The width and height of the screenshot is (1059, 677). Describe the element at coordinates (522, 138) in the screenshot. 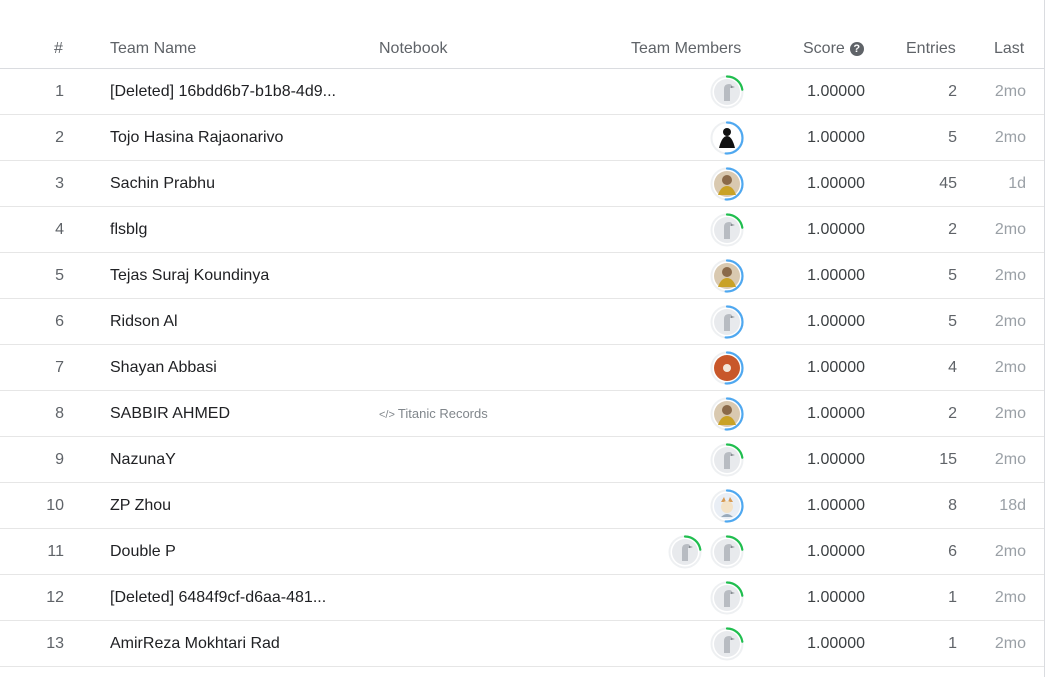

I see `table-row: 2 Tojo Hasina Rajaonarivo 1.00000 5 2mo` at that location.